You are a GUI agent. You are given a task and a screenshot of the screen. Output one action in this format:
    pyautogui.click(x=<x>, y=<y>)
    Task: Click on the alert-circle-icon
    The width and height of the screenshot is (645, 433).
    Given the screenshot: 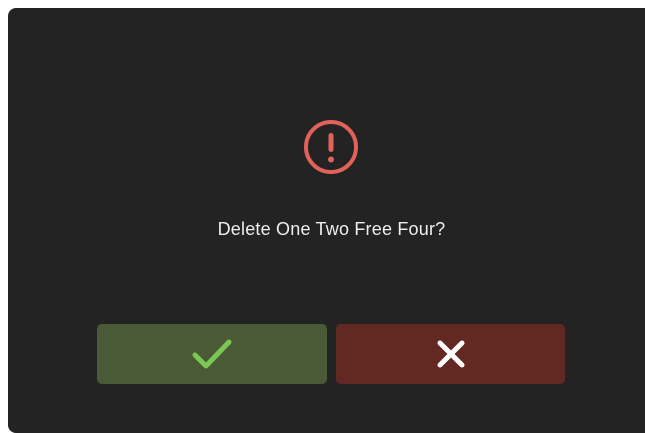 What is the action you would take?
    pyautogui.click(x=331, y=147)
    